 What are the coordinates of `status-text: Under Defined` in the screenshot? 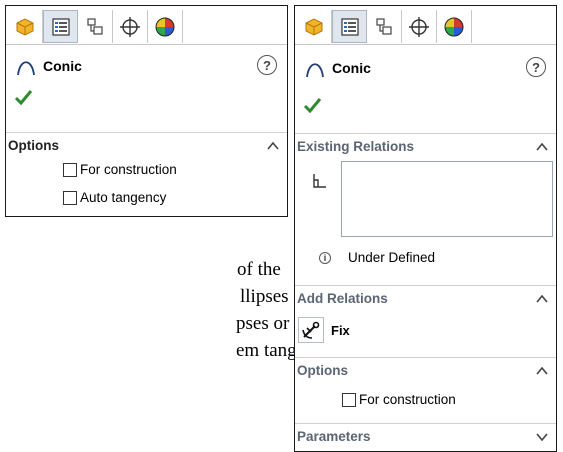 It's located at (392, 257).